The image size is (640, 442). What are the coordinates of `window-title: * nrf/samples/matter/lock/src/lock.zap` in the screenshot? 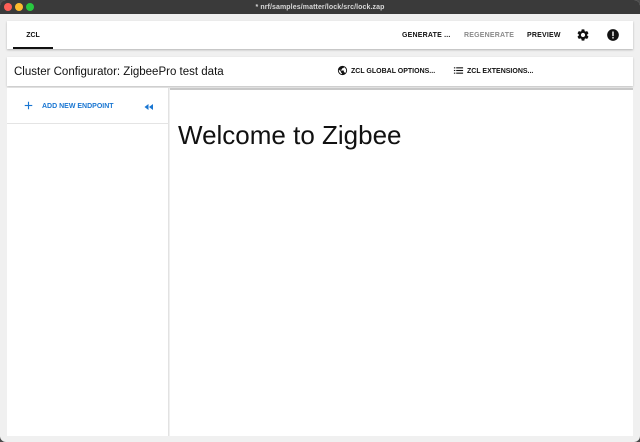 It's located at (320, 7).